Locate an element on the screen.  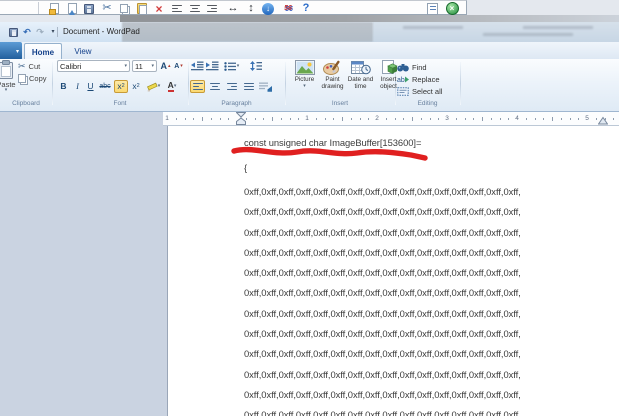
align-left-button is located at coordinates (197, 86).